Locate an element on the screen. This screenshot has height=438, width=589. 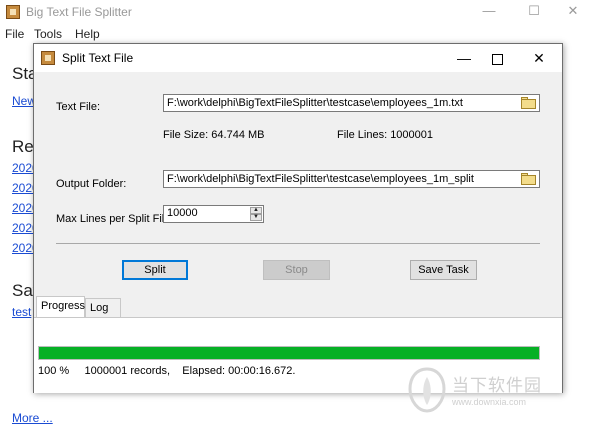
progress-bar is located at coordinates (289, 353).